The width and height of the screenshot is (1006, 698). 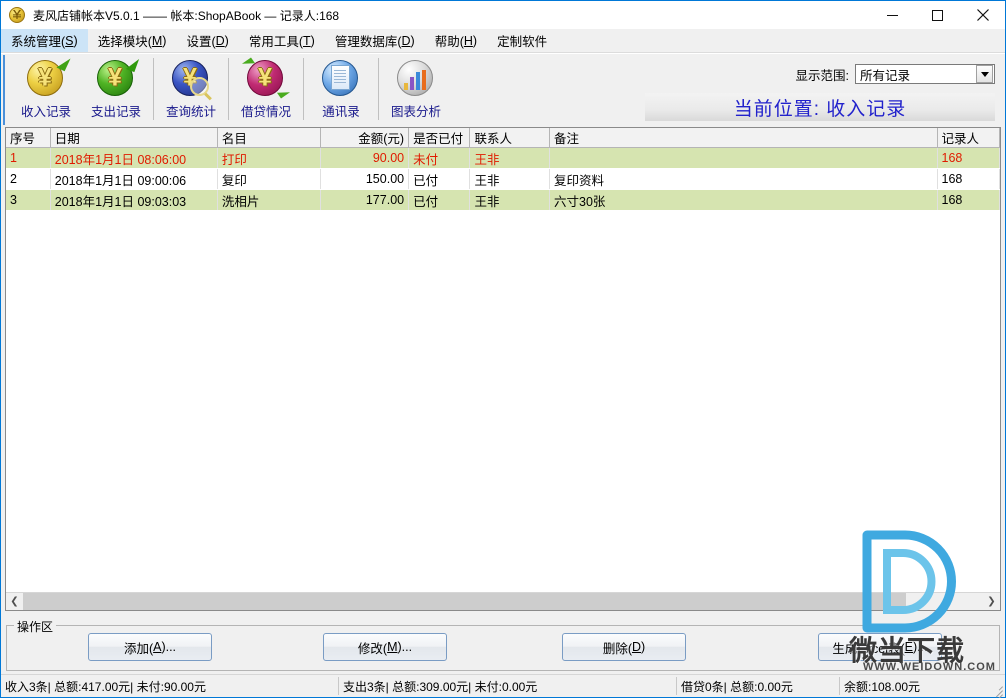 I want to click on maximize-button, so click(x=937, y=15).